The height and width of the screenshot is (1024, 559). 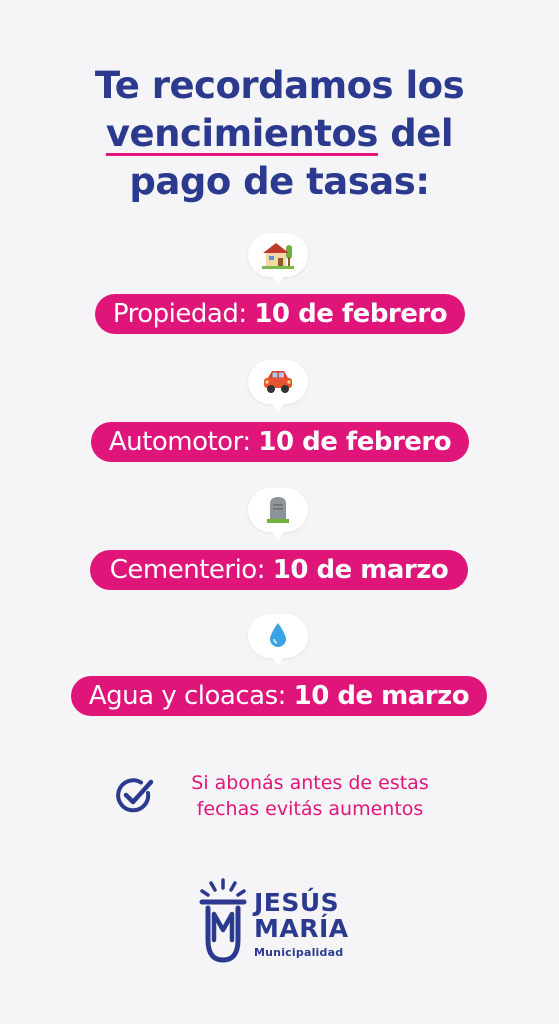 I want to click on logo-line-1: JESÚS, so click(x=297, y=902).